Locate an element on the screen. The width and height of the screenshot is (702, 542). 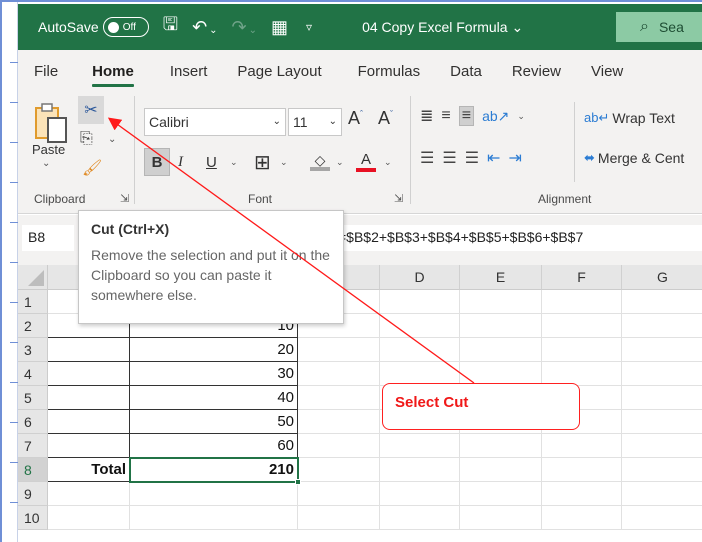
cell-a10 is located at coordinates (89, 518).